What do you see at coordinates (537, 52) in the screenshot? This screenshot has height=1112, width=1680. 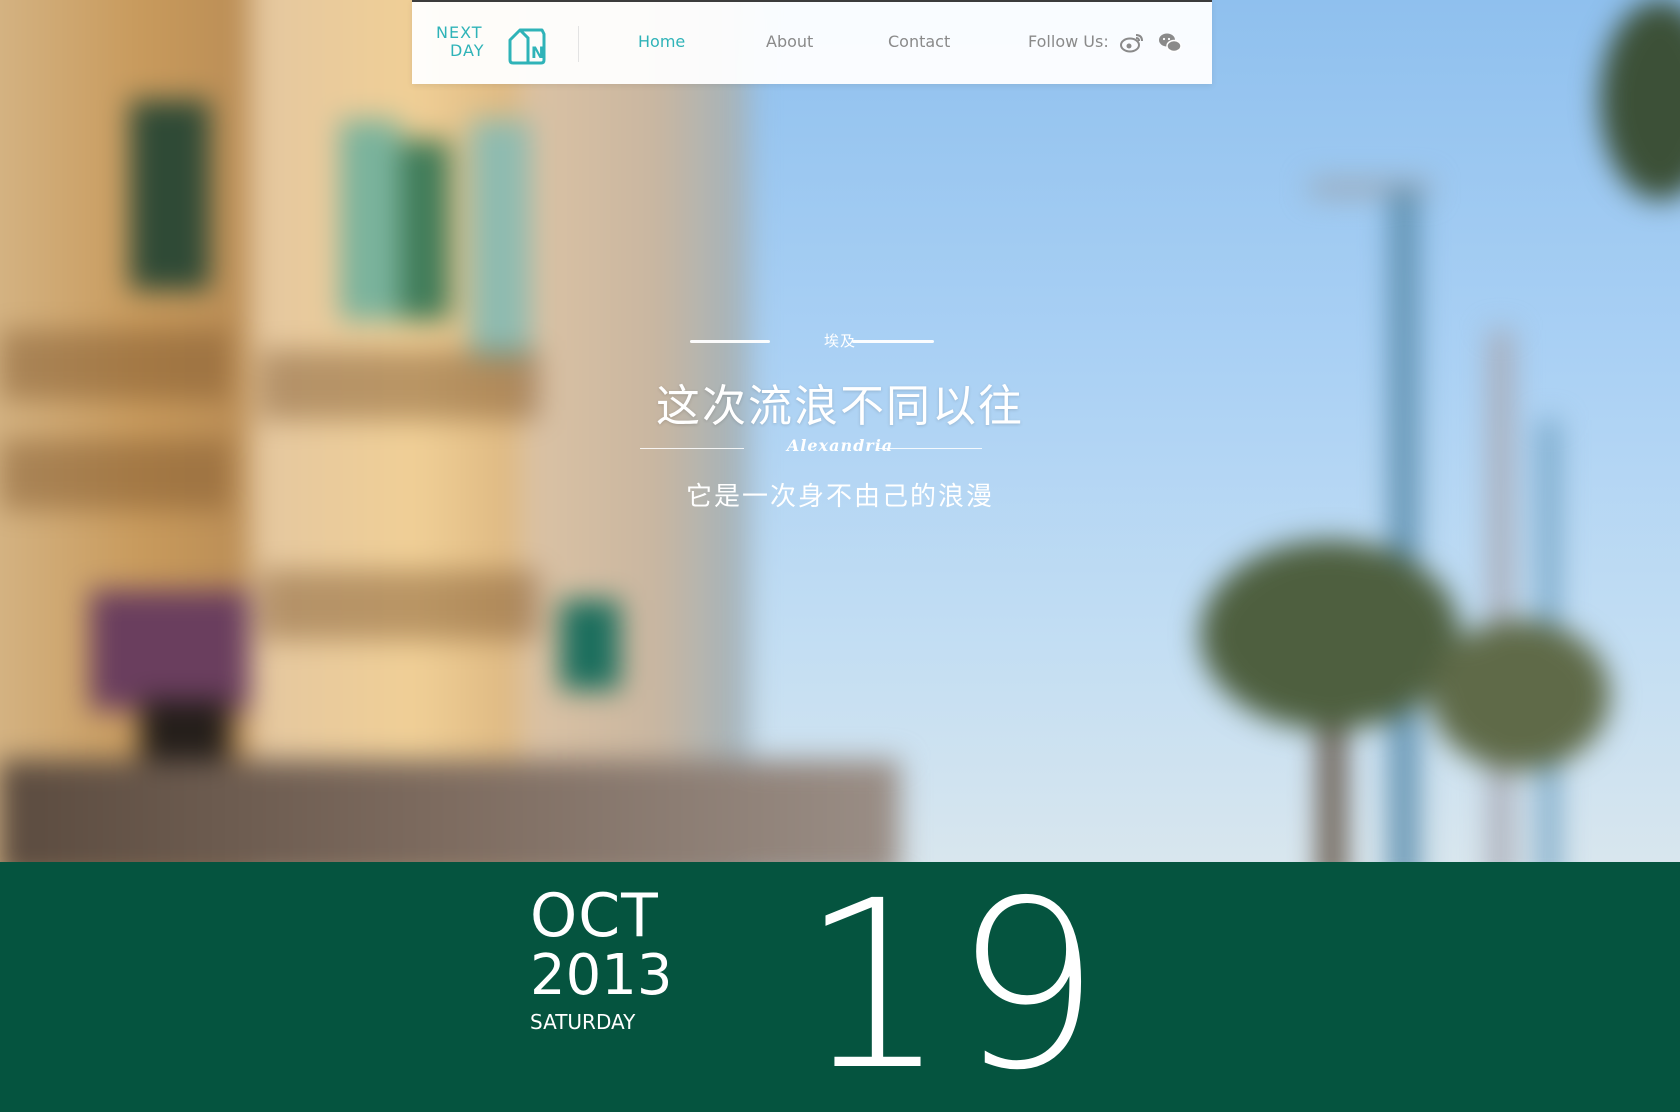 I see `logo-mark: N` at bounding box center [537, 52].